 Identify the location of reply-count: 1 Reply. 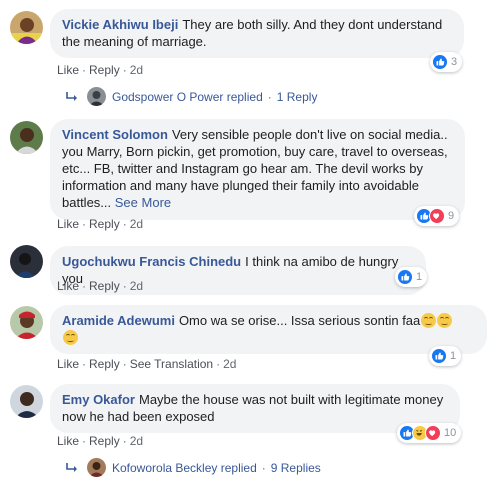
(297, 97).